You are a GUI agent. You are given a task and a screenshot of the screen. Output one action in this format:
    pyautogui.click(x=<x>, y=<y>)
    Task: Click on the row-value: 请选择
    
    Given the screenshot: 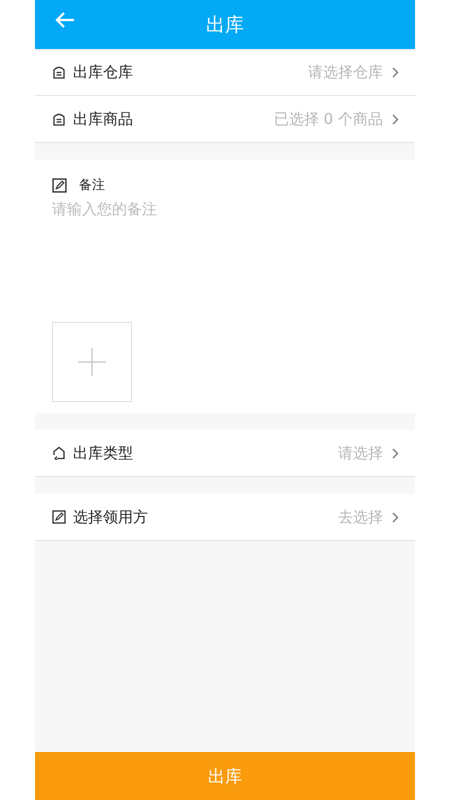 What is the action you would take?
    pyautogui.click(x=360, y=453)
    